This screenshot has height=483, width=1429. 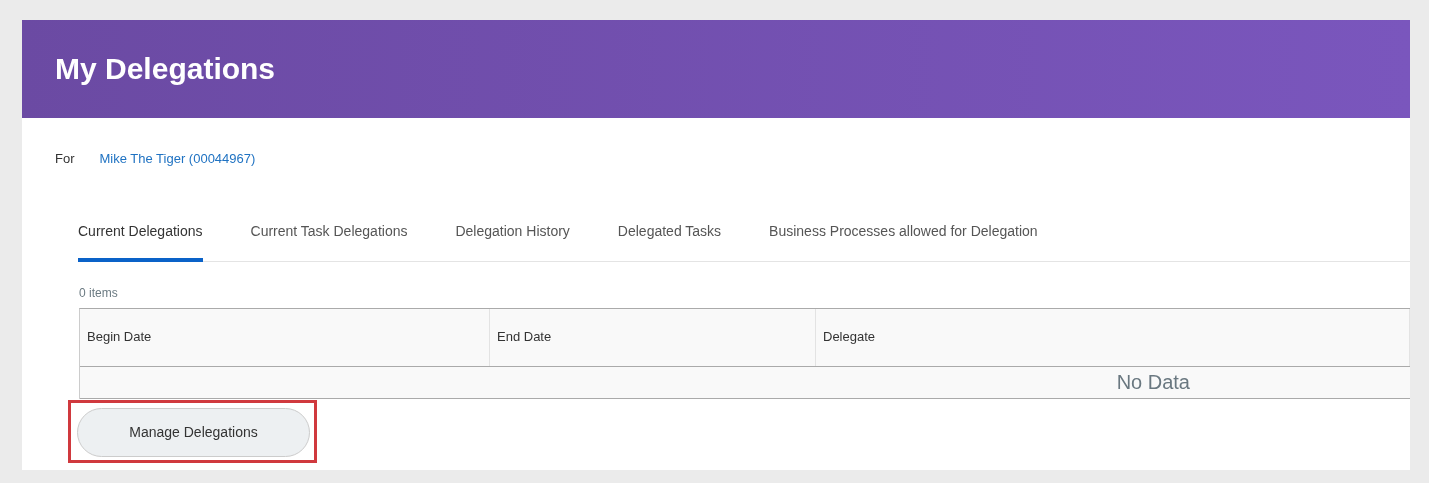 I want to click on column-header: Begin Date, so click(x=285, y=337).